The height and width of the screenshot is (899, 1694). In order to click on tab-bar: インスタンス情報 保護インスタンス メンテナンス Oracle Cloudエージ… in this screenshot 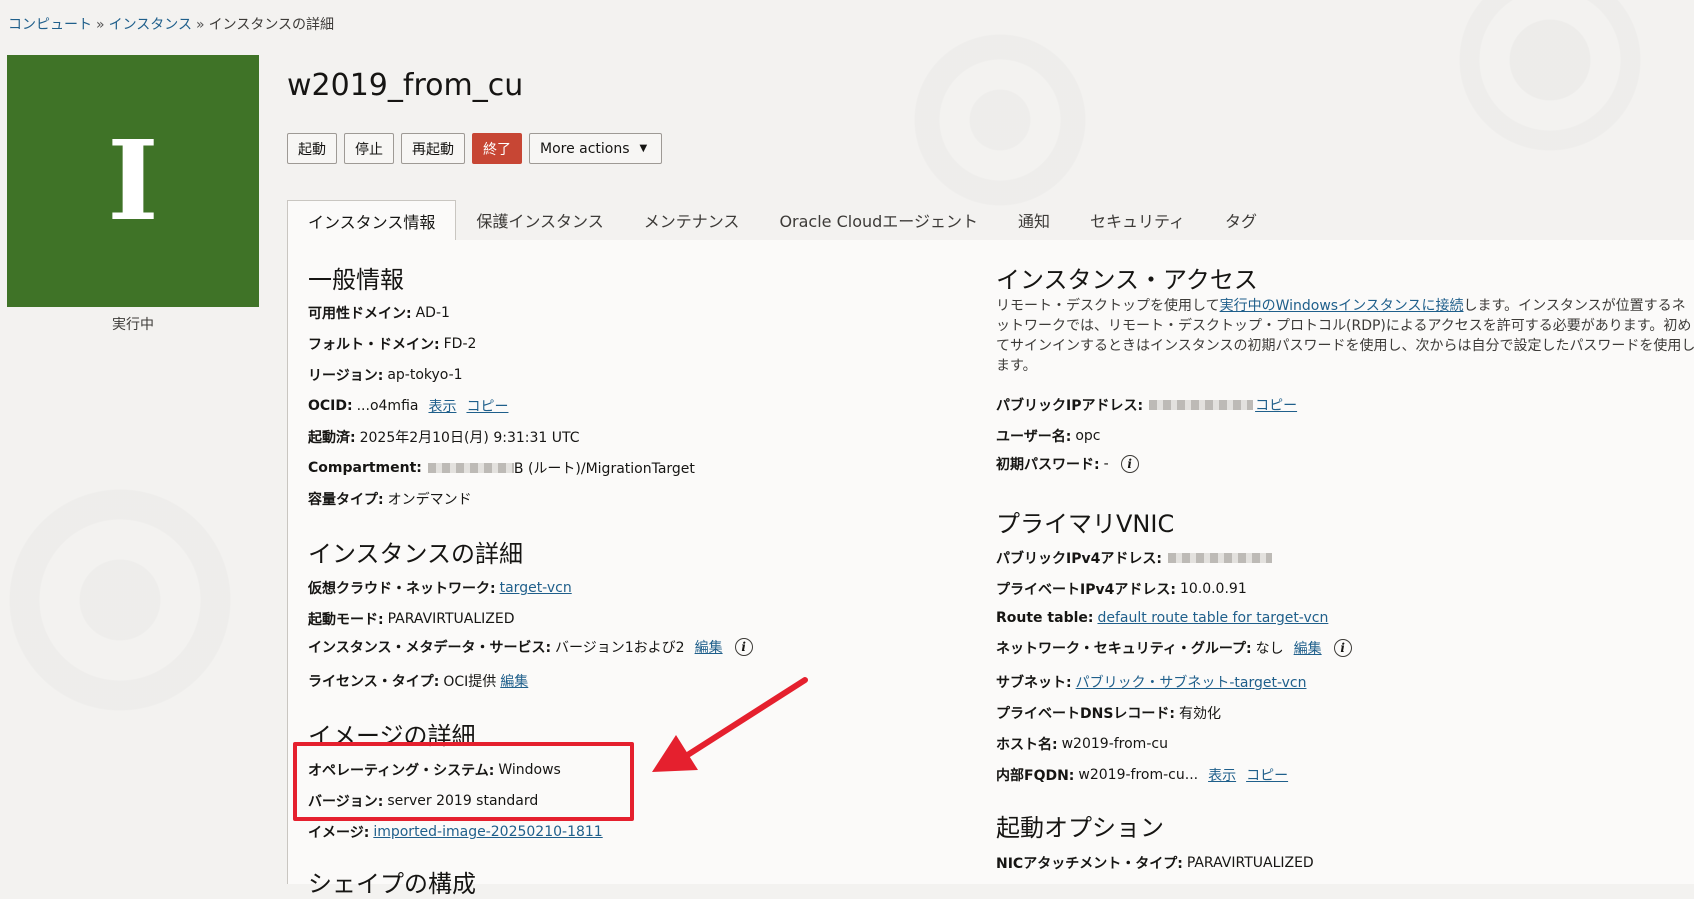, I will do `click(990, 220)`.